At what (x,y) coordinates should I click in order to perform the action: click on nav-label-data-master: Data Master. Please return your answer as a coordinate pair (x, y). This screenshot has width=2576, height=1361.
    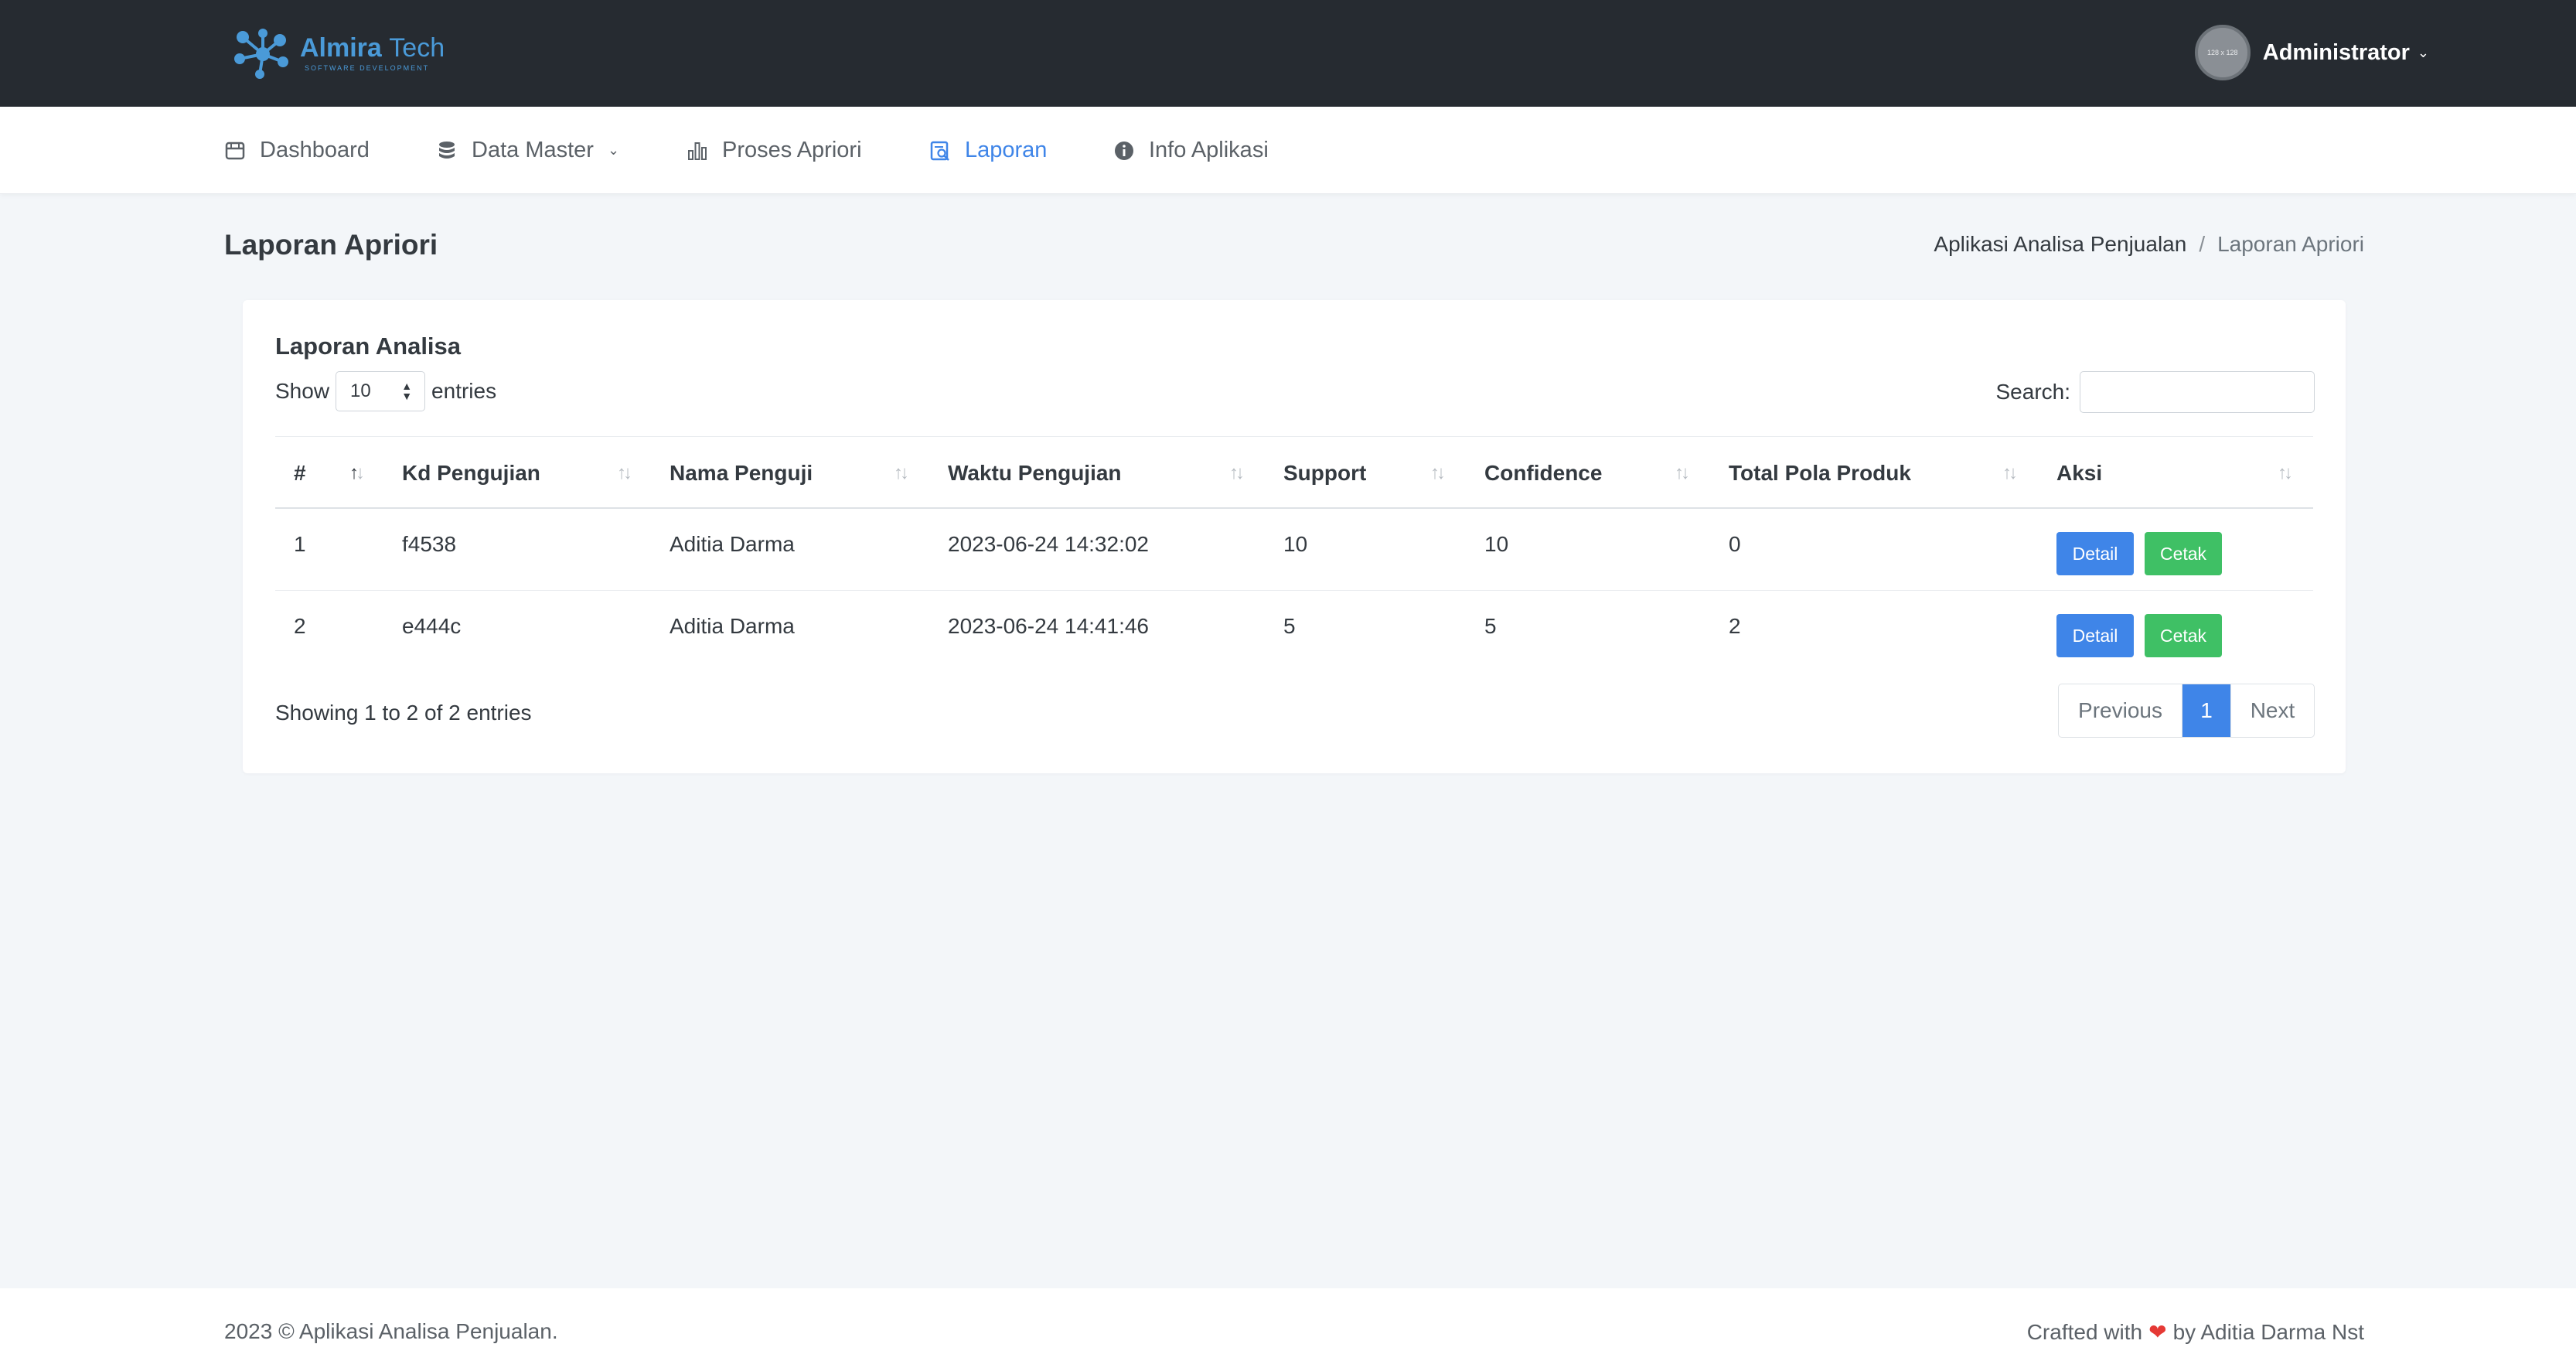
    Looking at the image, I should click on (533, 150).